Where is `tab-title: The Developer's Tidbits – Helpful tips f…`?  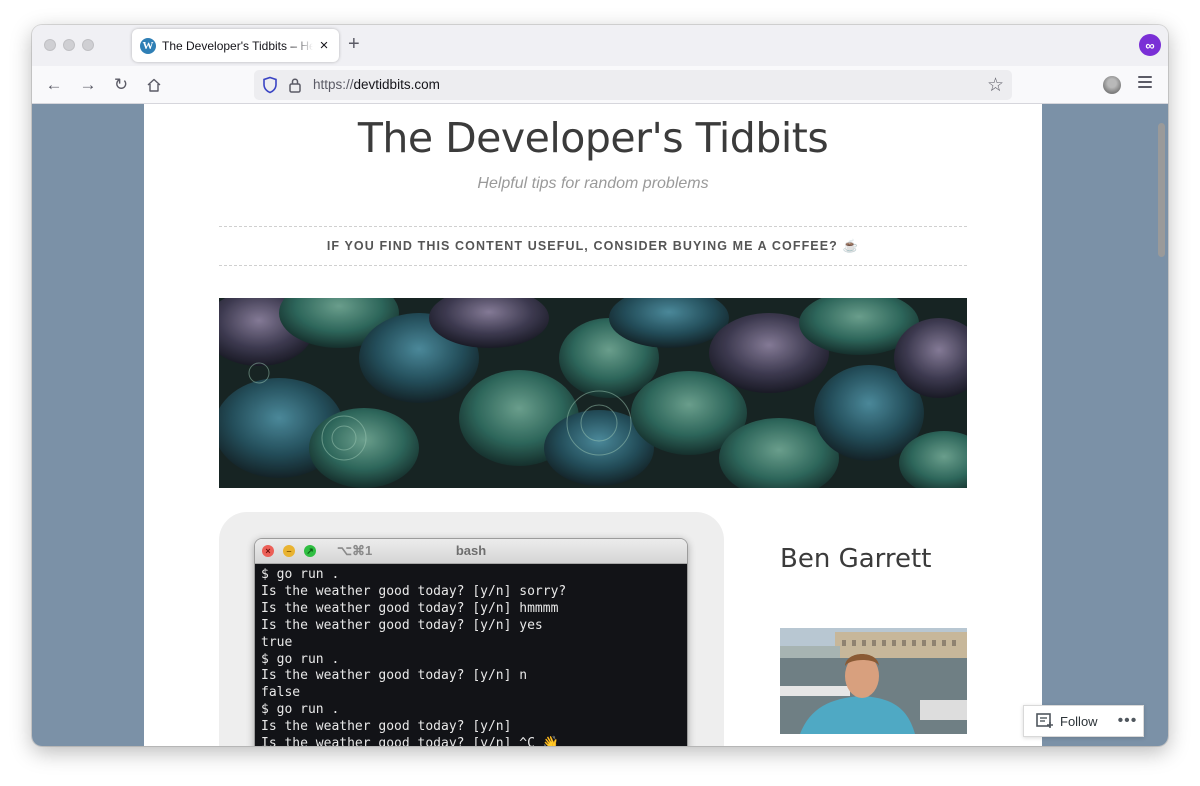
tab-title: The Developer's Tidbits – Helpful tips f… is located at coordinates (238, 45).